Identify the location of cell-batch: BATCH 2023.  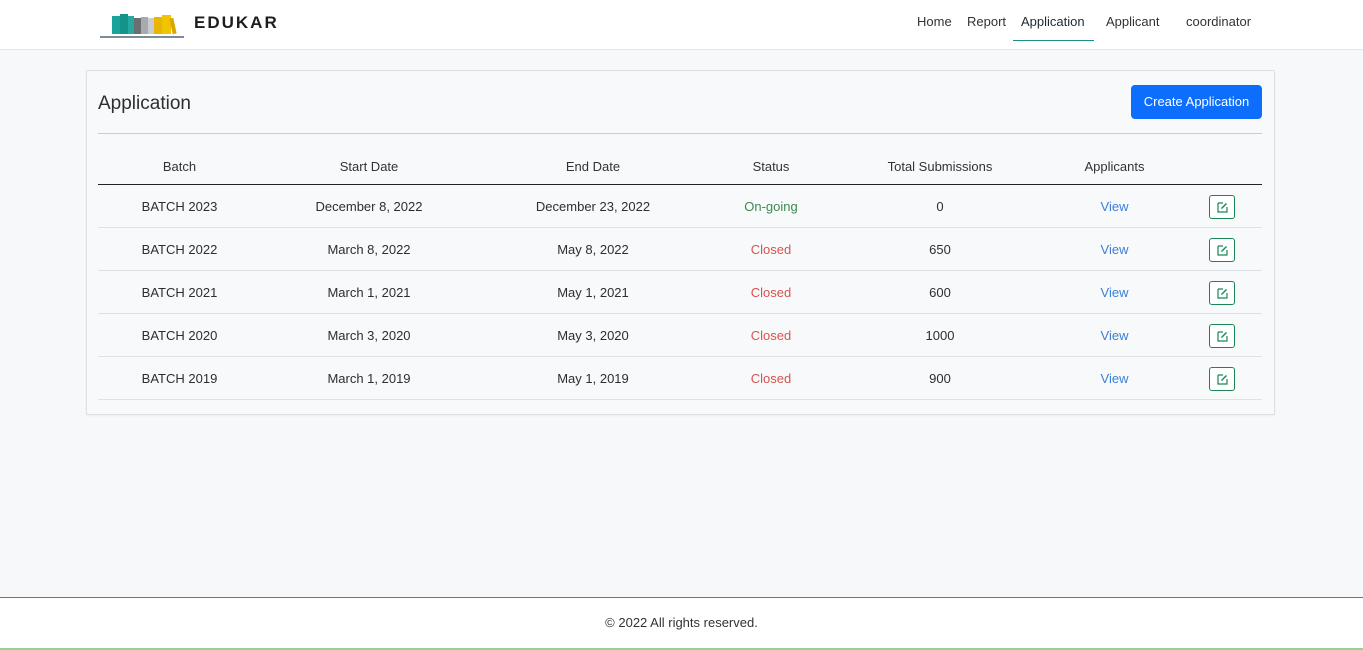
(179, 206).